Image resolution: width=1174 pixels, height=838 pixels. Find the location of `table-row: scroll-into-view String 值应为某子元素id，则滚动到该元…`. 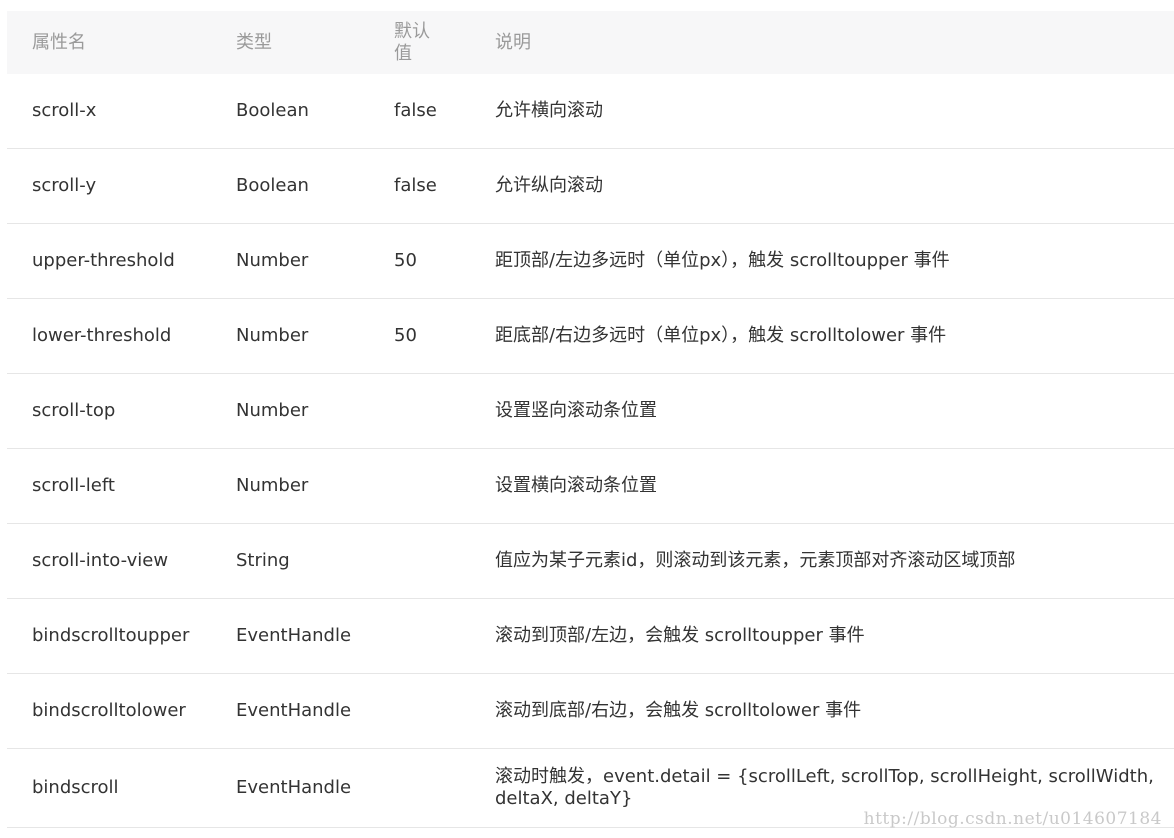

table-row: scroll-into-view String 值应为某子元素id，则滚动到该元… is located at coordinates (590, 561).